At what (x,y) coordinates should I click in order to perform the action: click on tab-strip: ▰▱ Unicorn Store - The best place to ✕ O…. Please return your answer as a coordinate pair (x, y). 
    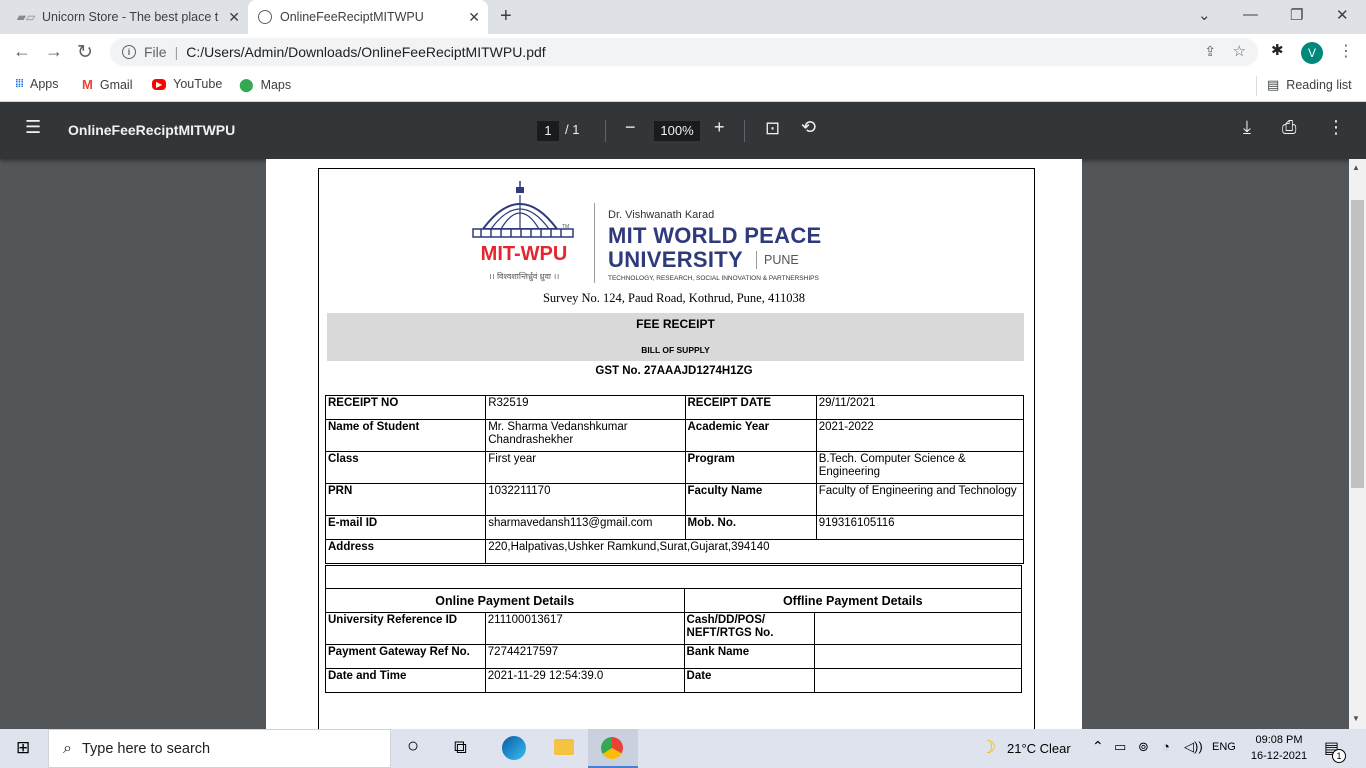
    Looking at the image, I should click on (683, 17).